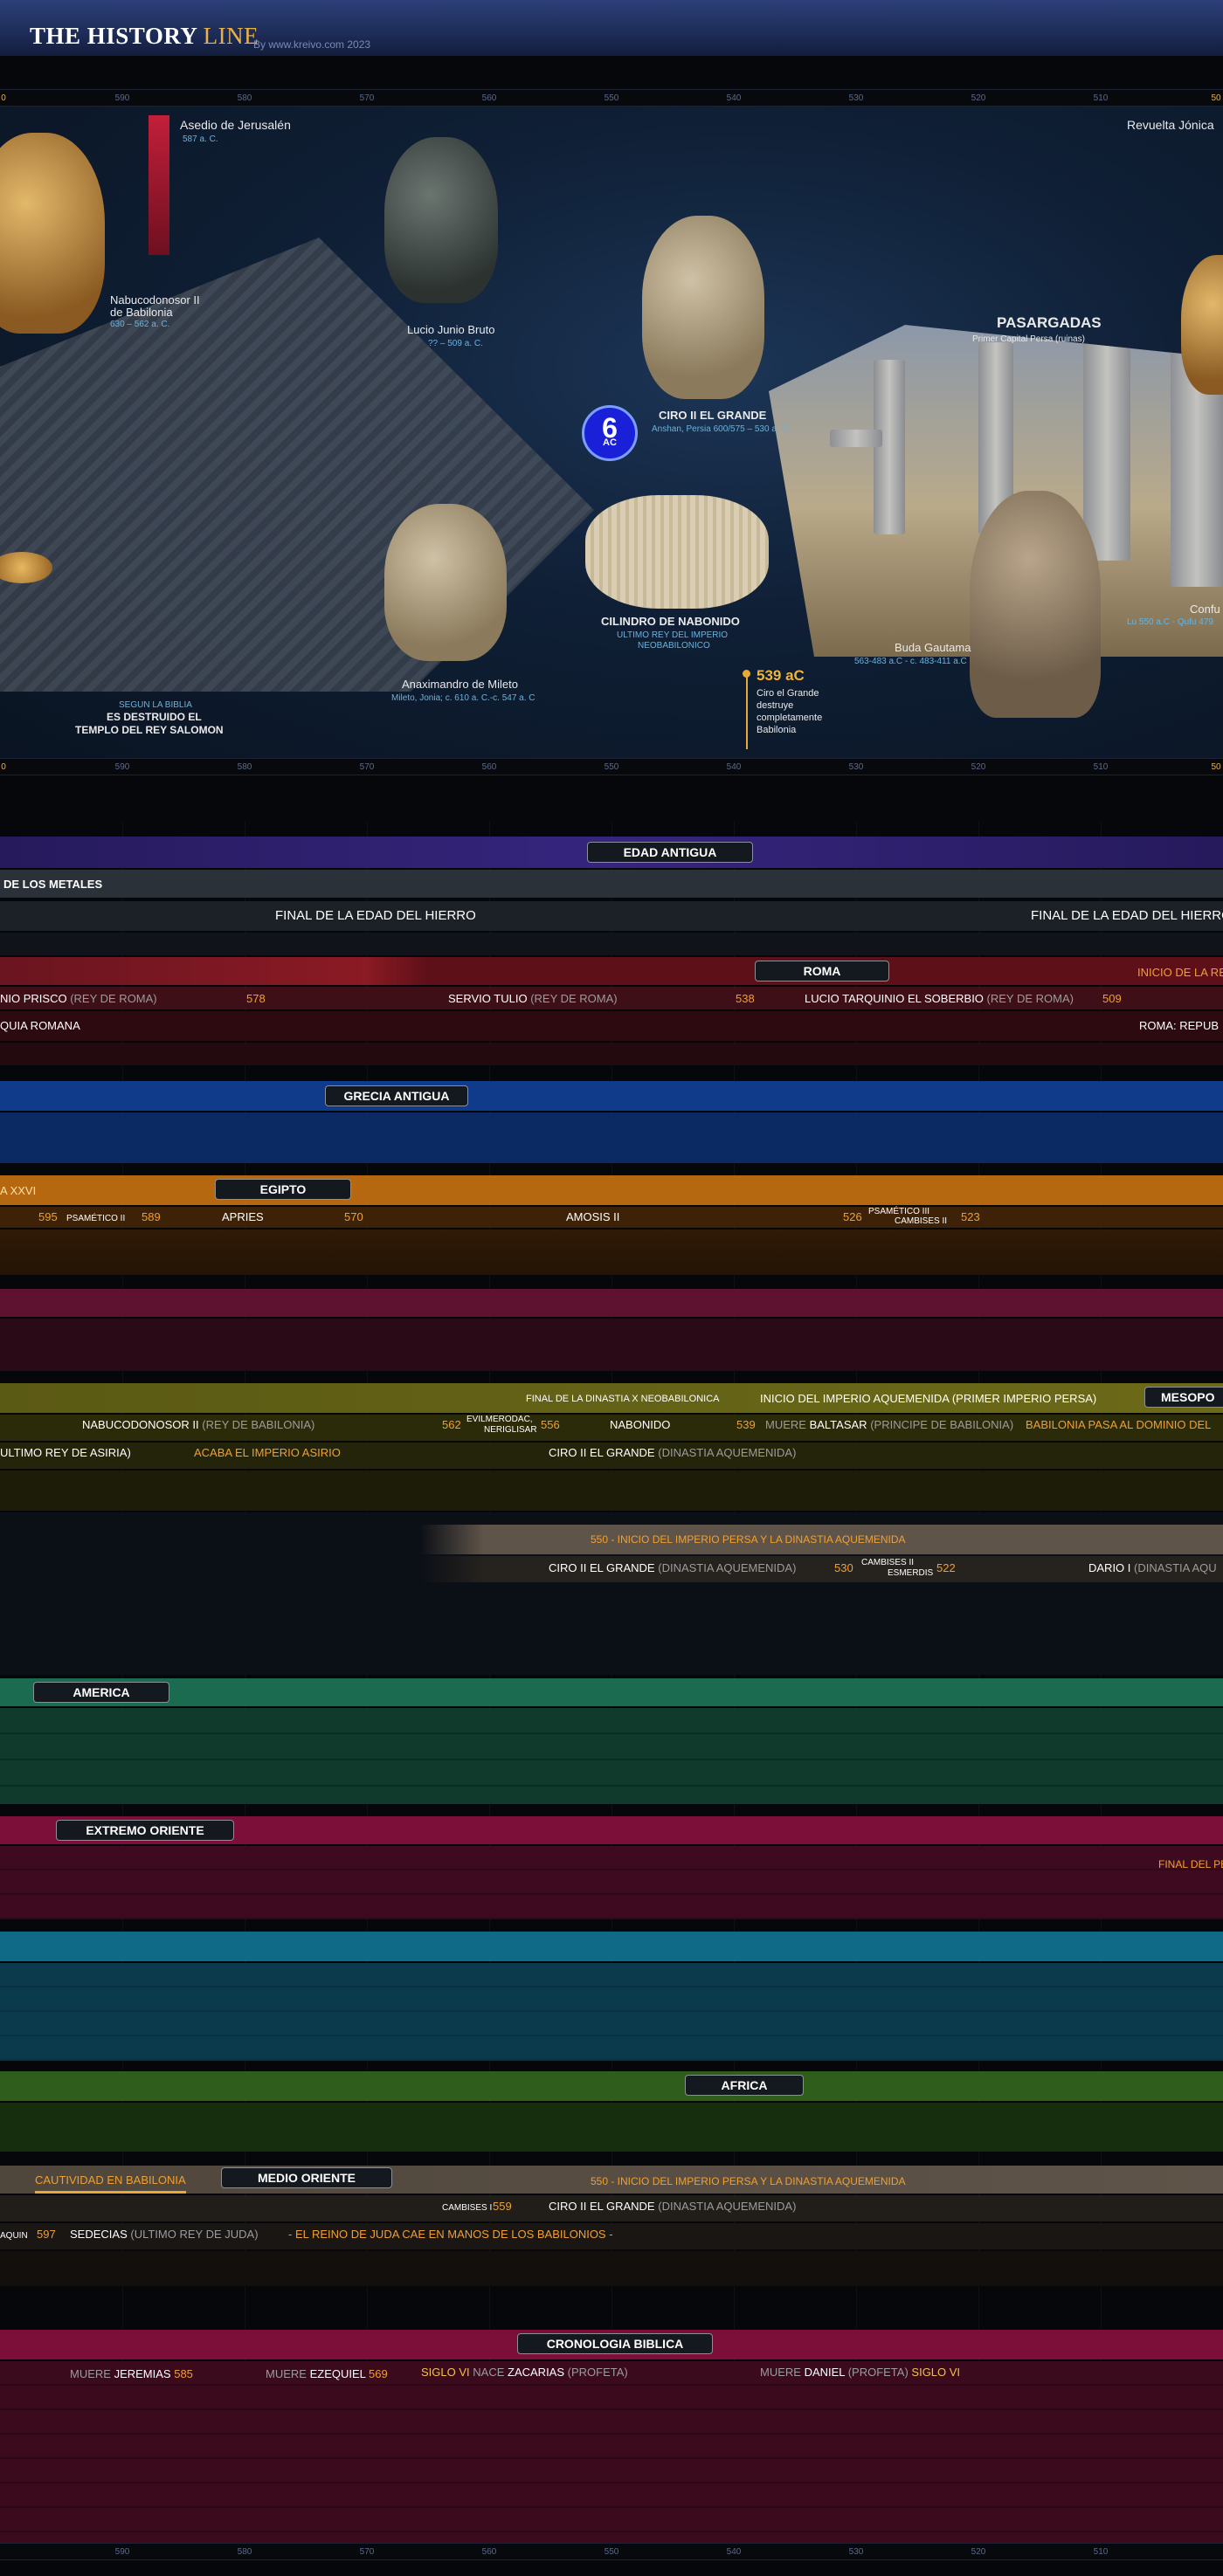 Image resolution: width=1223 pixels, height=2576 pixels. I want to click on buddha-name: Buda Gautama, so click(933, 647).